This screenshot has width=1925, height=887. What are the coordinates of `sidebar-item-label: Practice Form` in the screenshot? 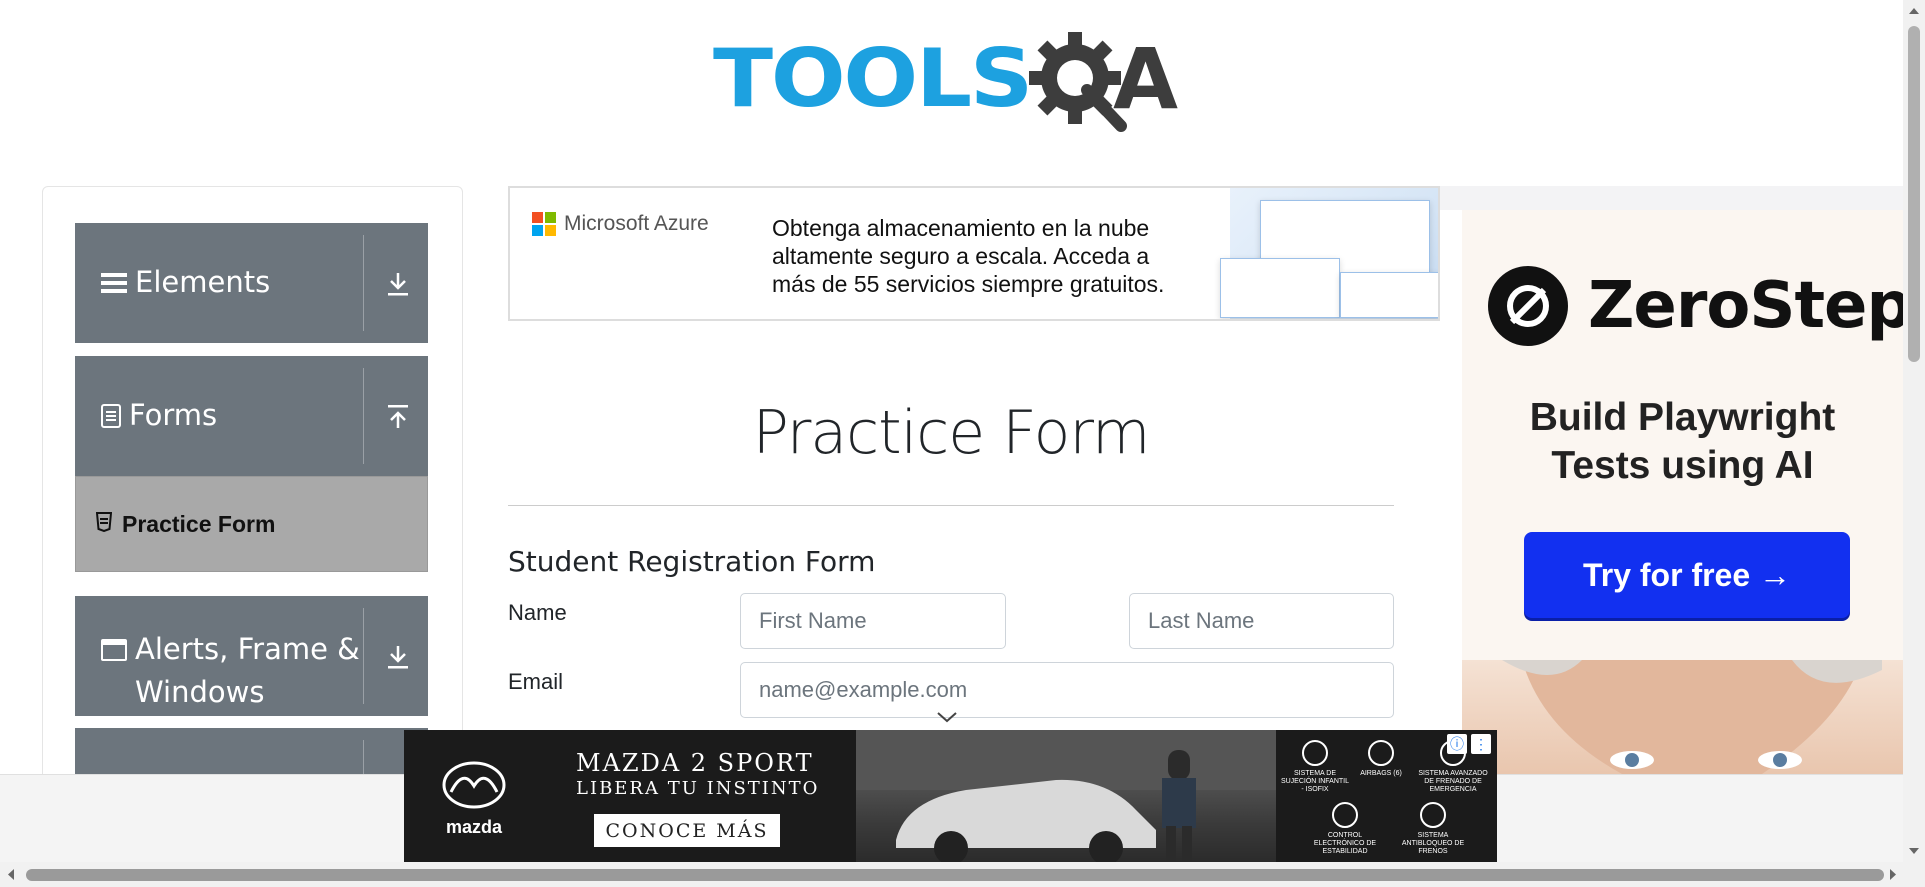 It's located at (199, 523).